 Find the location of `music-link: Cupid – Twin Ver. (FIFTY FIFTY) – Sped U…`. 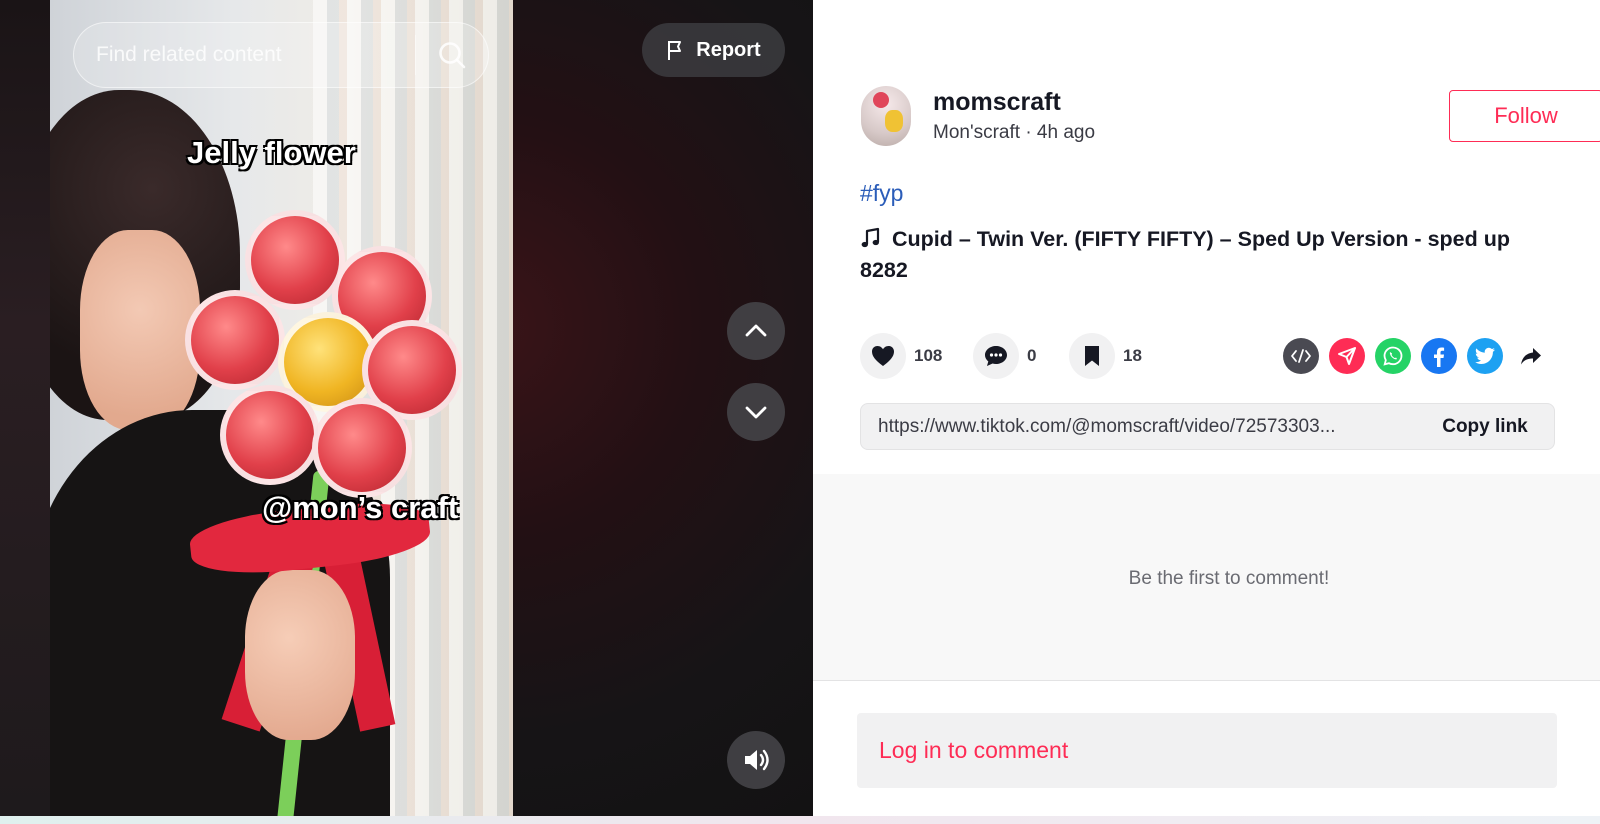

music-link: Cupid – Twin Ver. (FIFTY FIFTY) – Sped U… is located at coordinates (1200, 255).